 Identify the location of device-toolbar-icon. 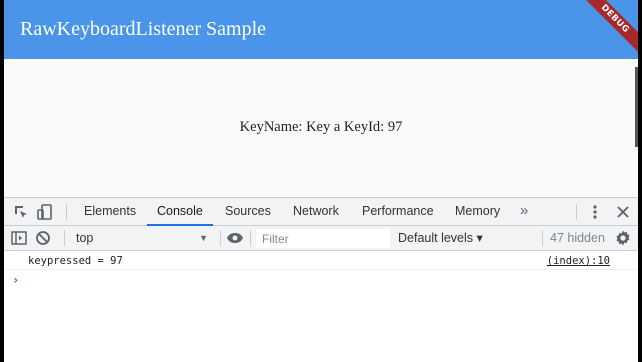
(45, 212).